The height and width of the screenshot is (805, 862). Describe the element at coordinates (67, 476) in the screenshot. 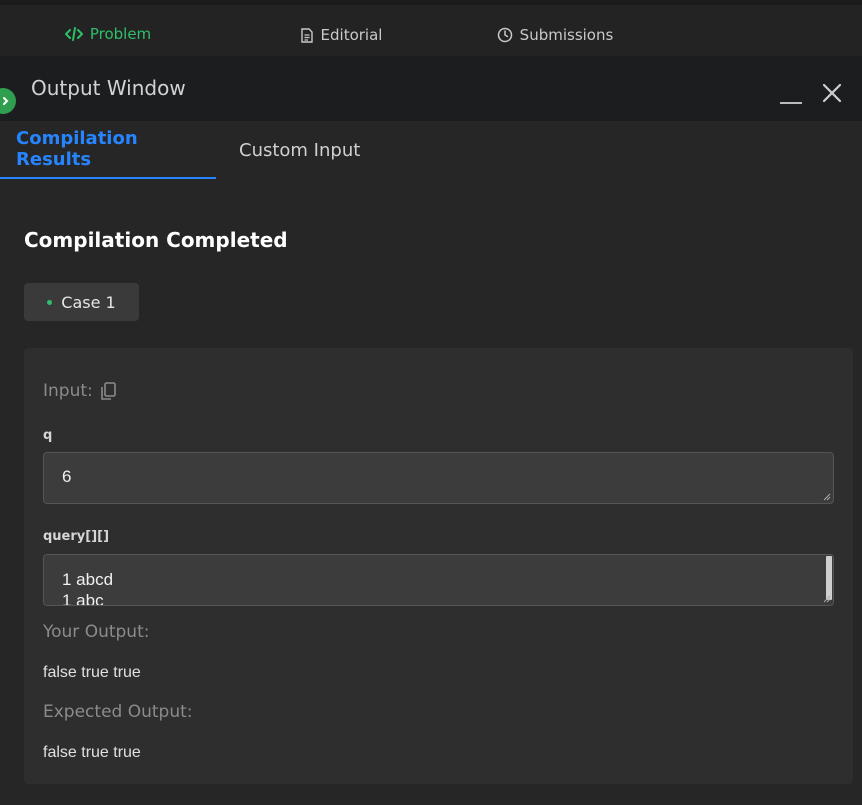

I see `q-value: 6` at that location.